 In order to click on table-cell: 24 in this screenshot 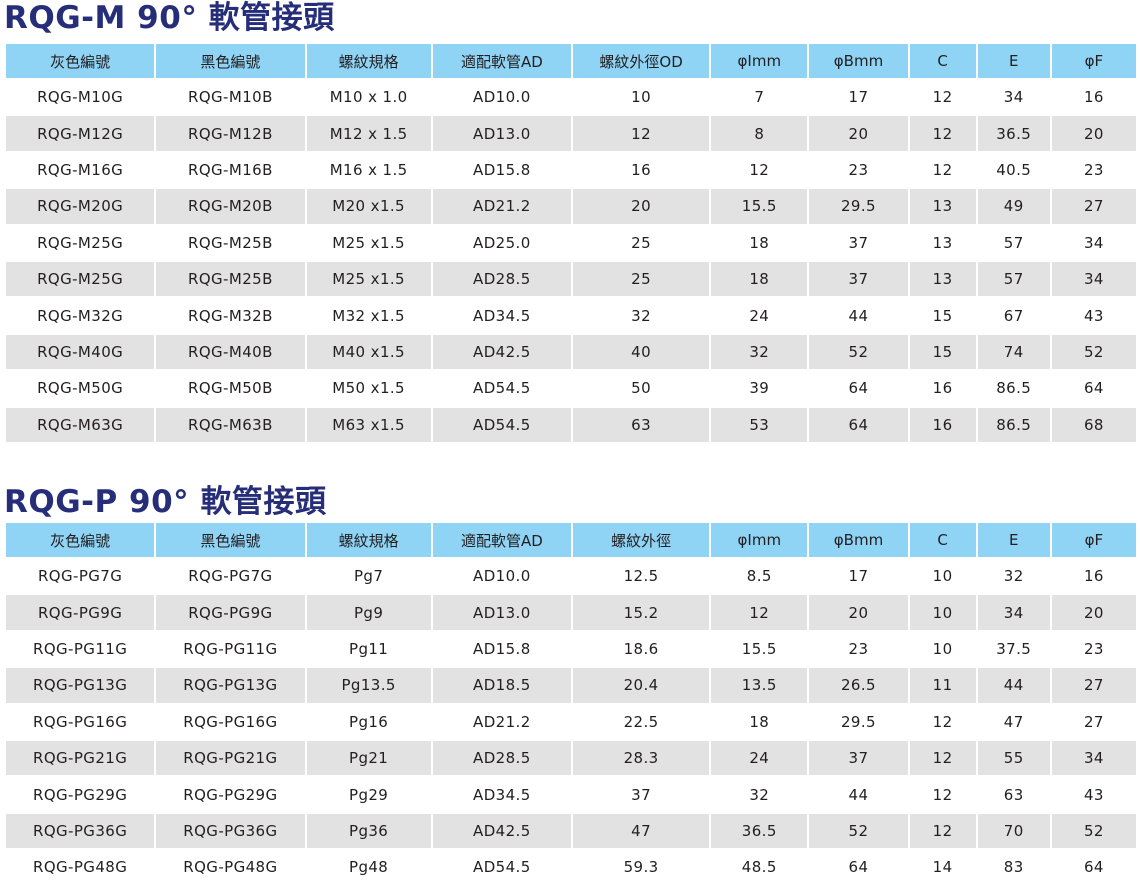, I will do `click(759, 315)`.